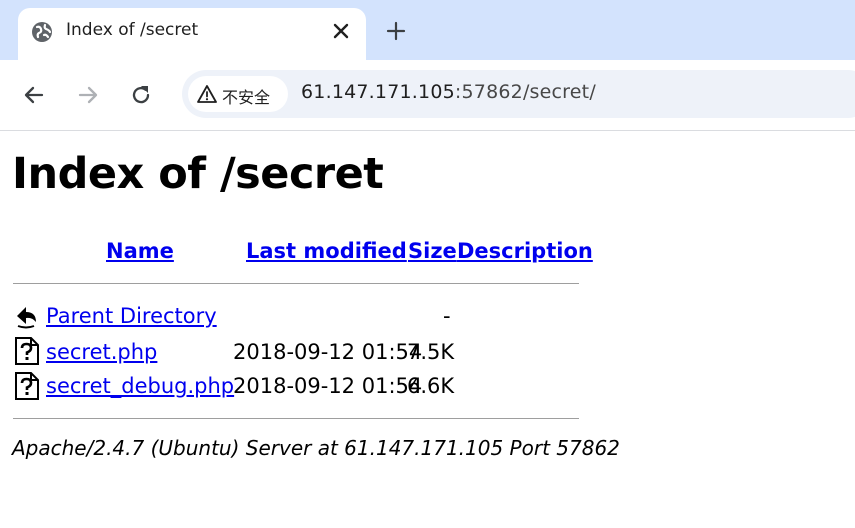  Describe the element at coordinates (296, 418) in the screenshot. I see `footer-divider` at that location.